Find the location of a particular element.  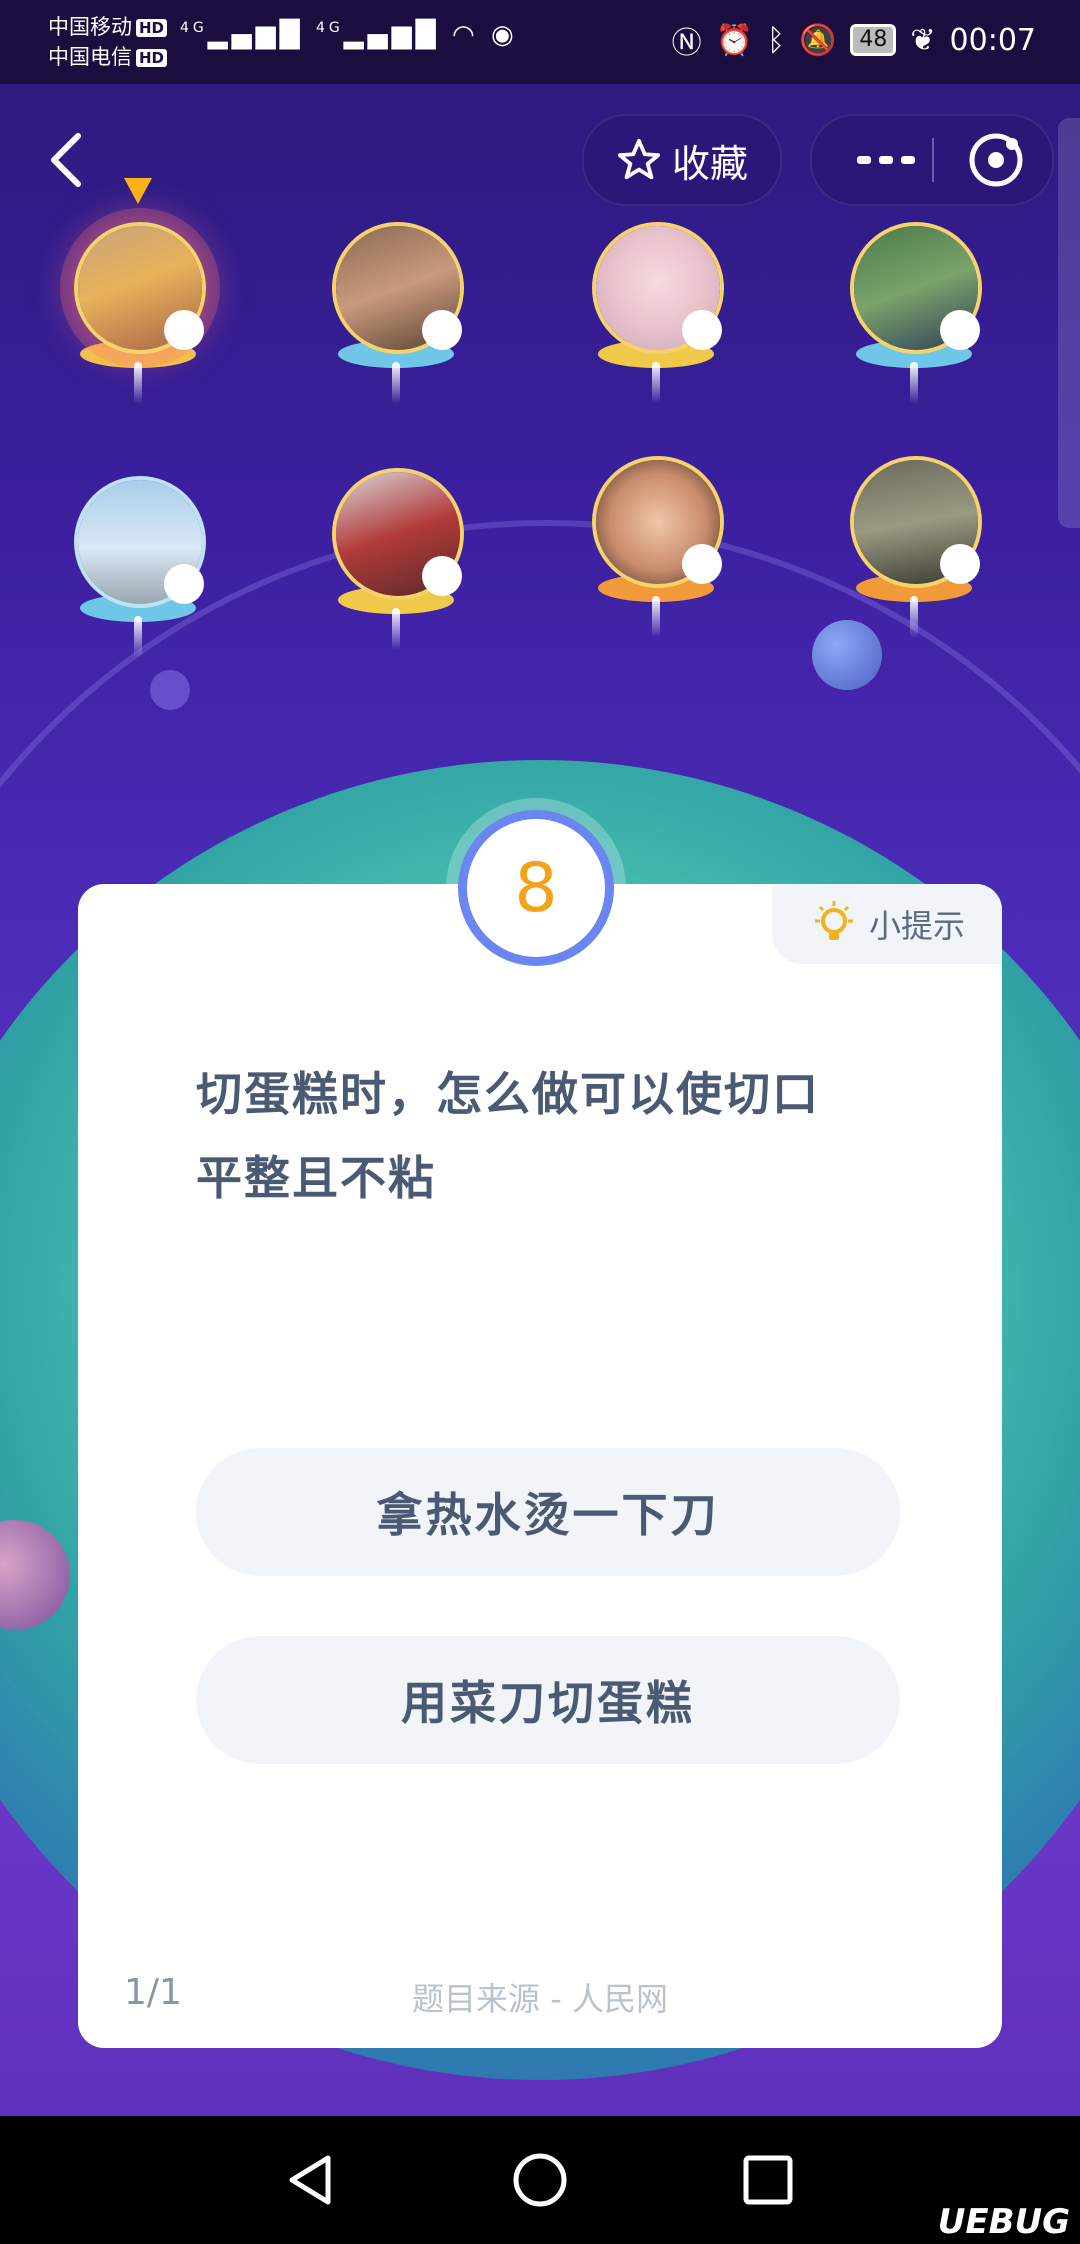

nav-back-button is located at coordinates (312, 2180).